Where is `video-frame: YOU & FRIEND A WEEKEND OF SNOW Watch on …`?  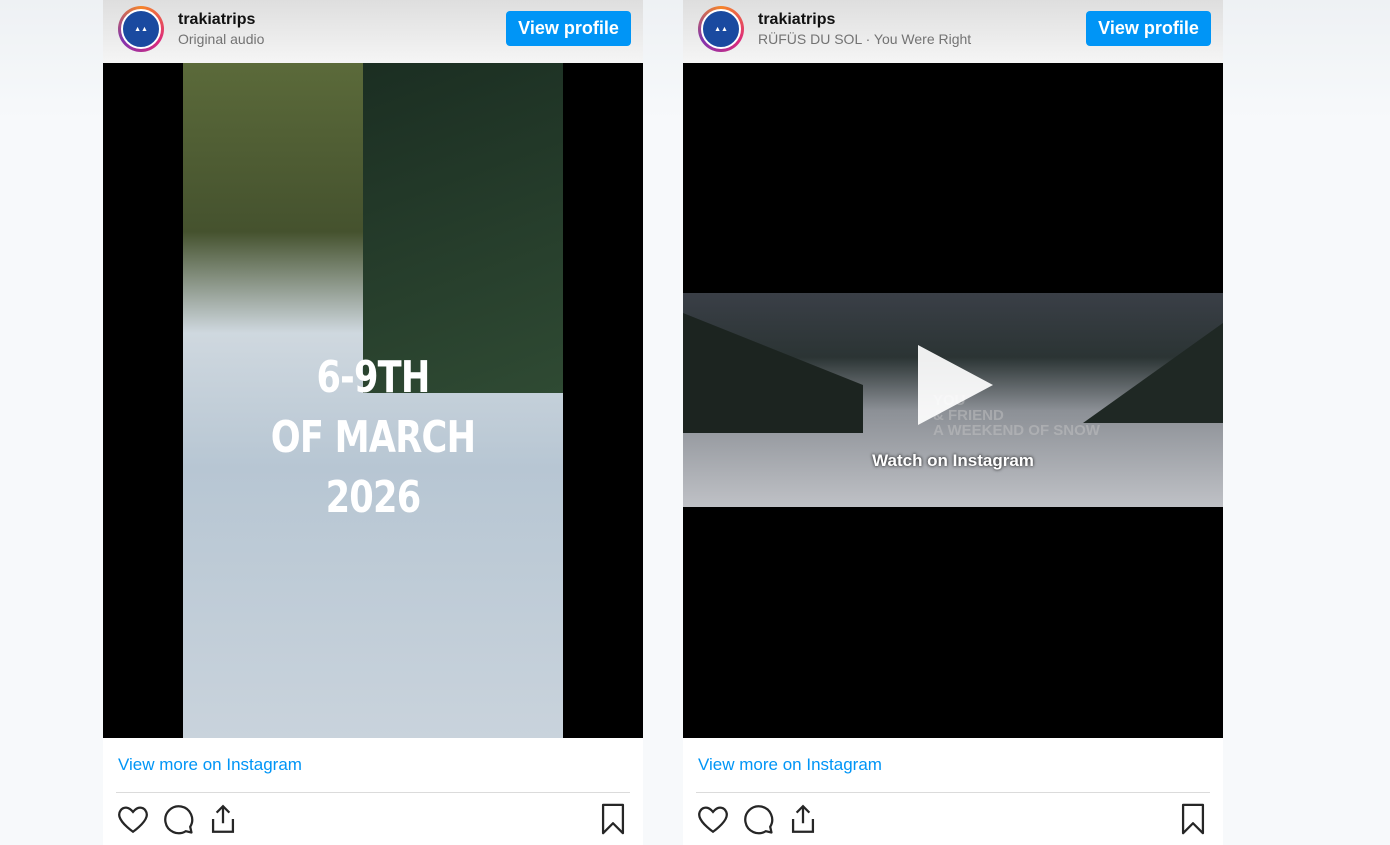
video-frame: YOU & FRIEND A WEEKEND OF SNOW Watch on … is located at coordinates (953, 400).